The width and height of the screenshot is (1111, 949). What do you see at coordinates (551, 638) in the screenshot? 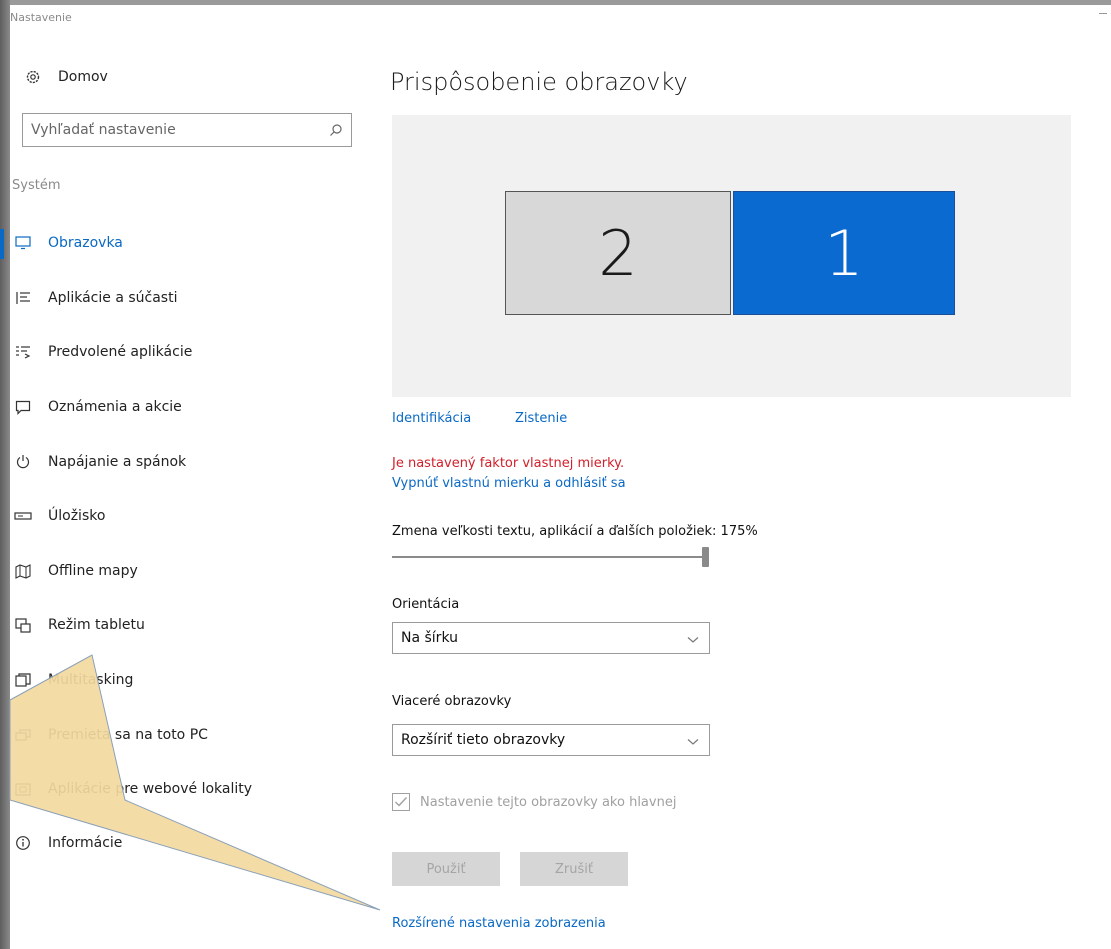
I see `orientation-select: Na šírku` at bounding box center [551, 638].